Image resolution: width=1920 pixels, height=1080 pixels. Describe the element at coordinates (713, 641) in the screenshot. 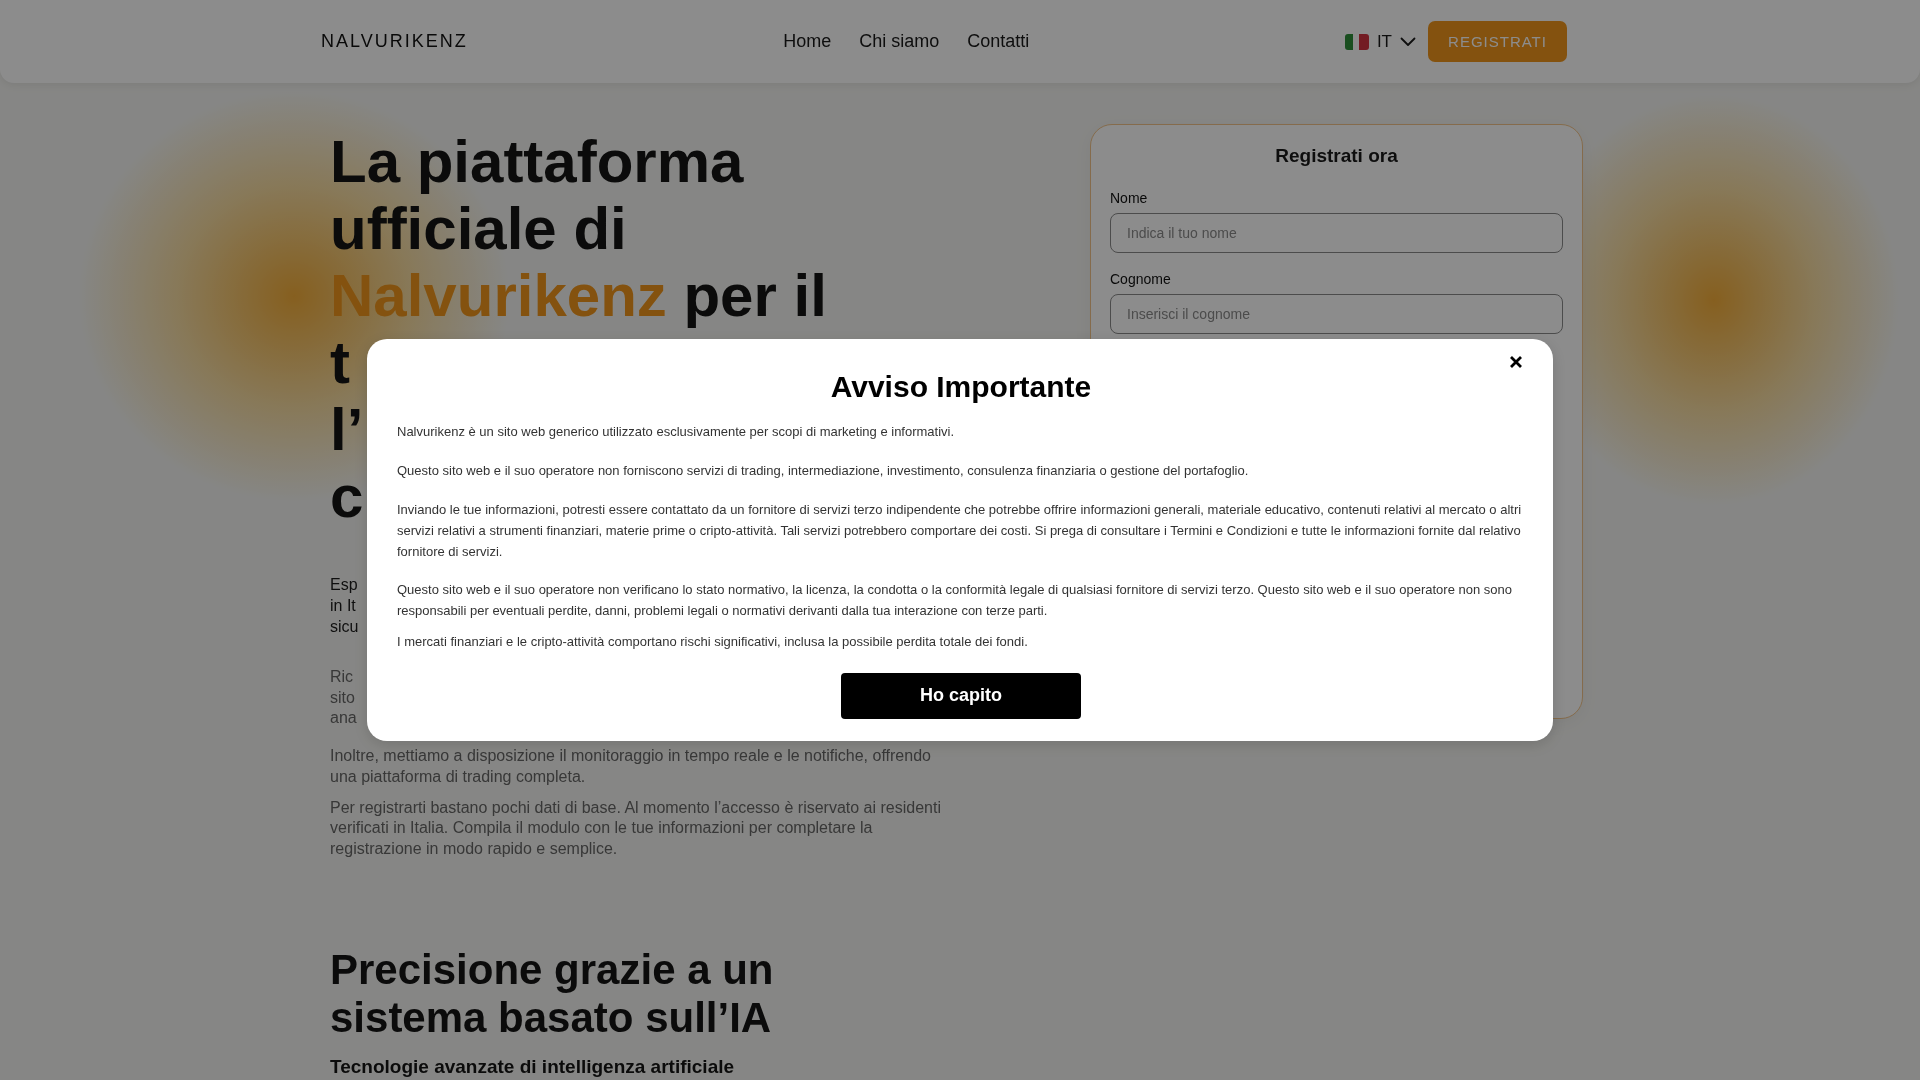

I see `dialog-text: I mercati finanziari e le cripto-attività comportano rischi significativi, inclusa la possibile perdita totale dei fondi.` at that location.